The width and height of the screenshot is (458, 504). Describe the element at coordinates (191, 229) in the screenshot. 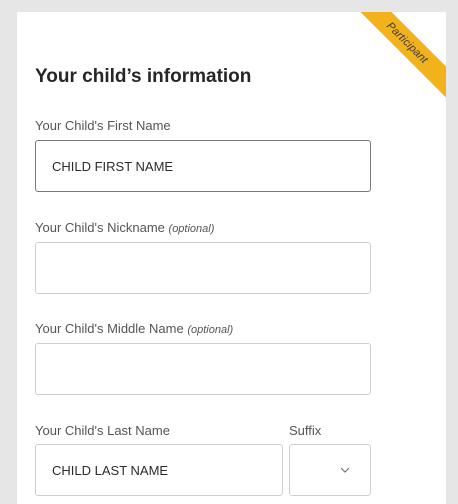

I see `nickname-optional-tag: (optional)` at that location.